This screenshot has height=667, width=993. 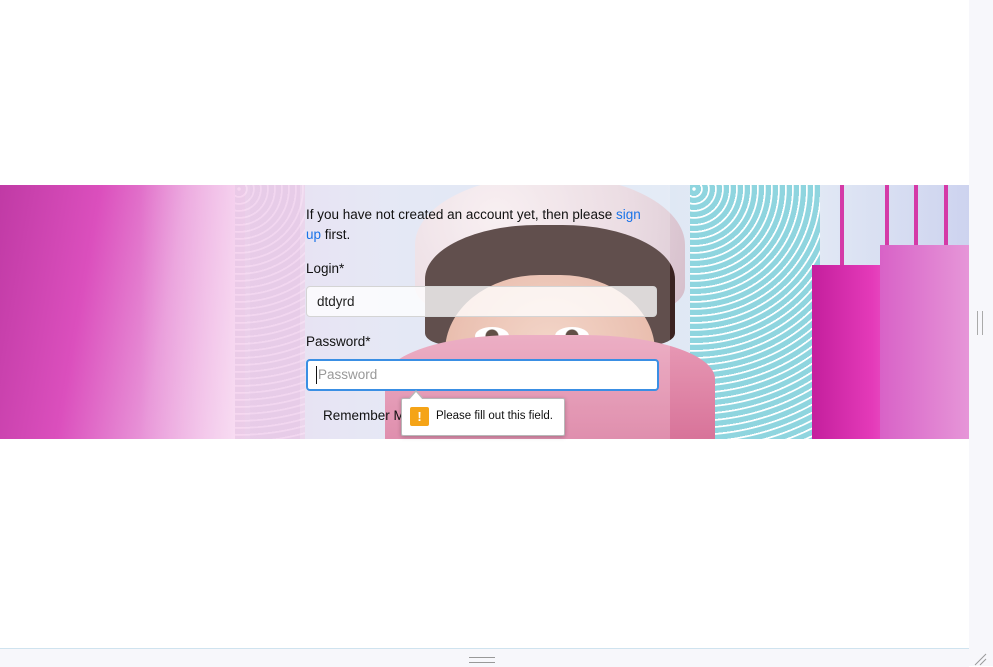 I want to click on login-input: dtdyrd, so click(x=481, y=301).